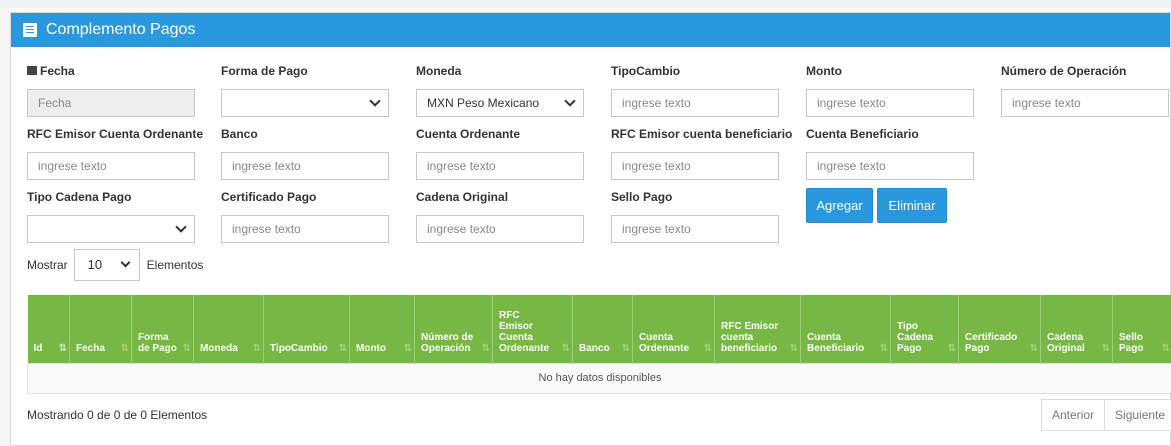 The image size is (1171, 446). Describe the element at coordinates (305, 166) in the screenshot. I see `banco-input: ingrese texto` at that location.